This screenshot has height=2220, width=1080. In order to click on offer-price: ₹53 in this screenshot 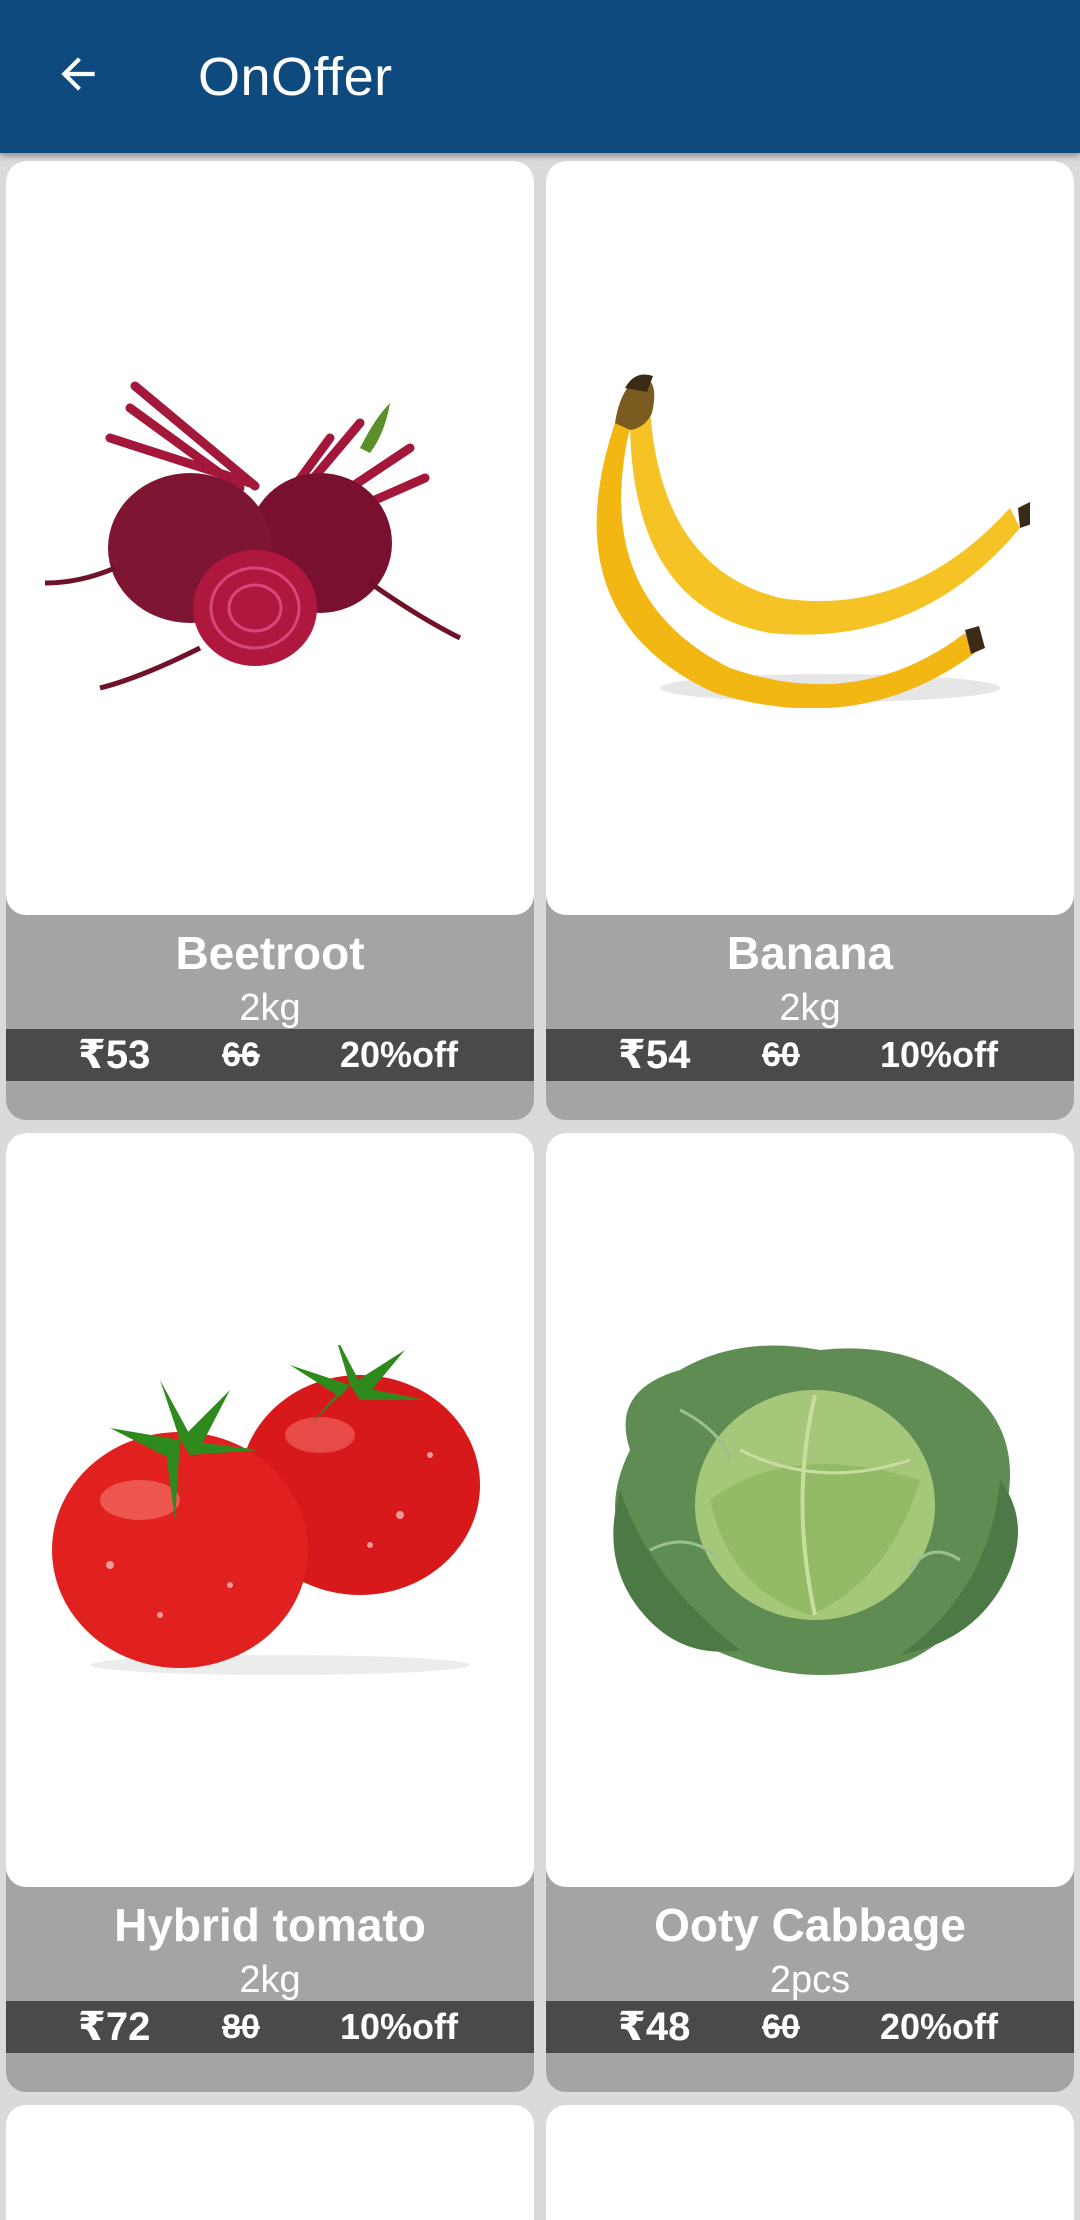, I will do `click(114, 1055)`.